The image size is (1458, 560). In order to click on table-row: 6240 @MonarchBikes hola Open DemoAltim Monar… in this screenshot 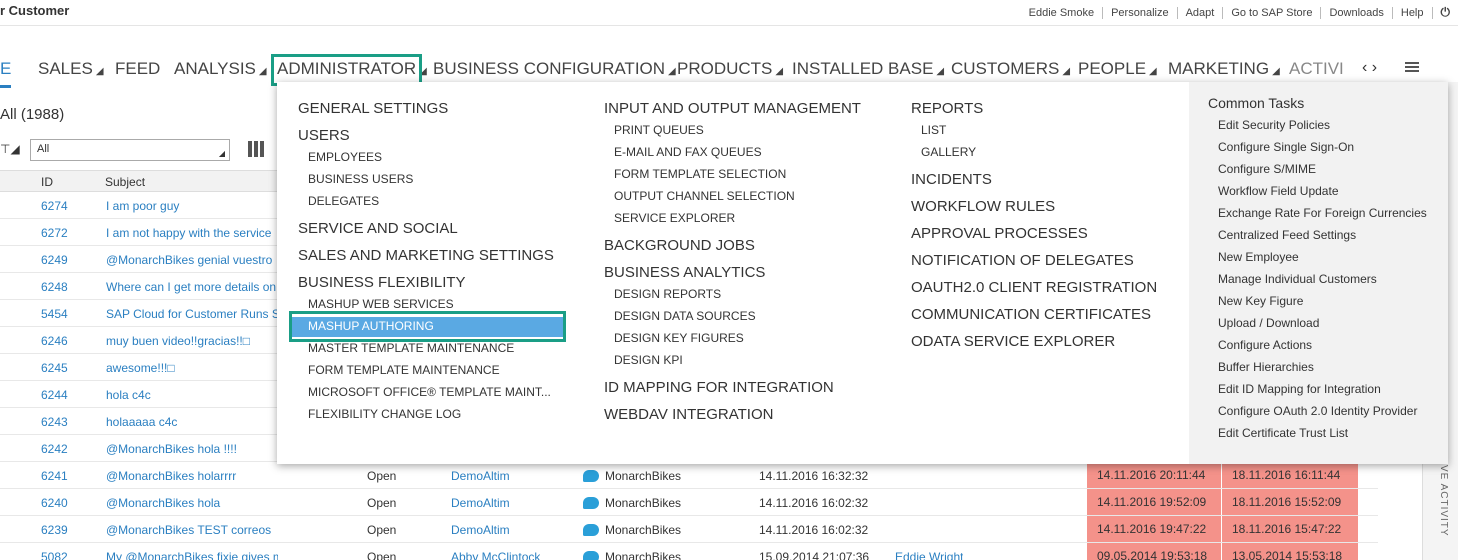, I will do `click(689, 502)`.